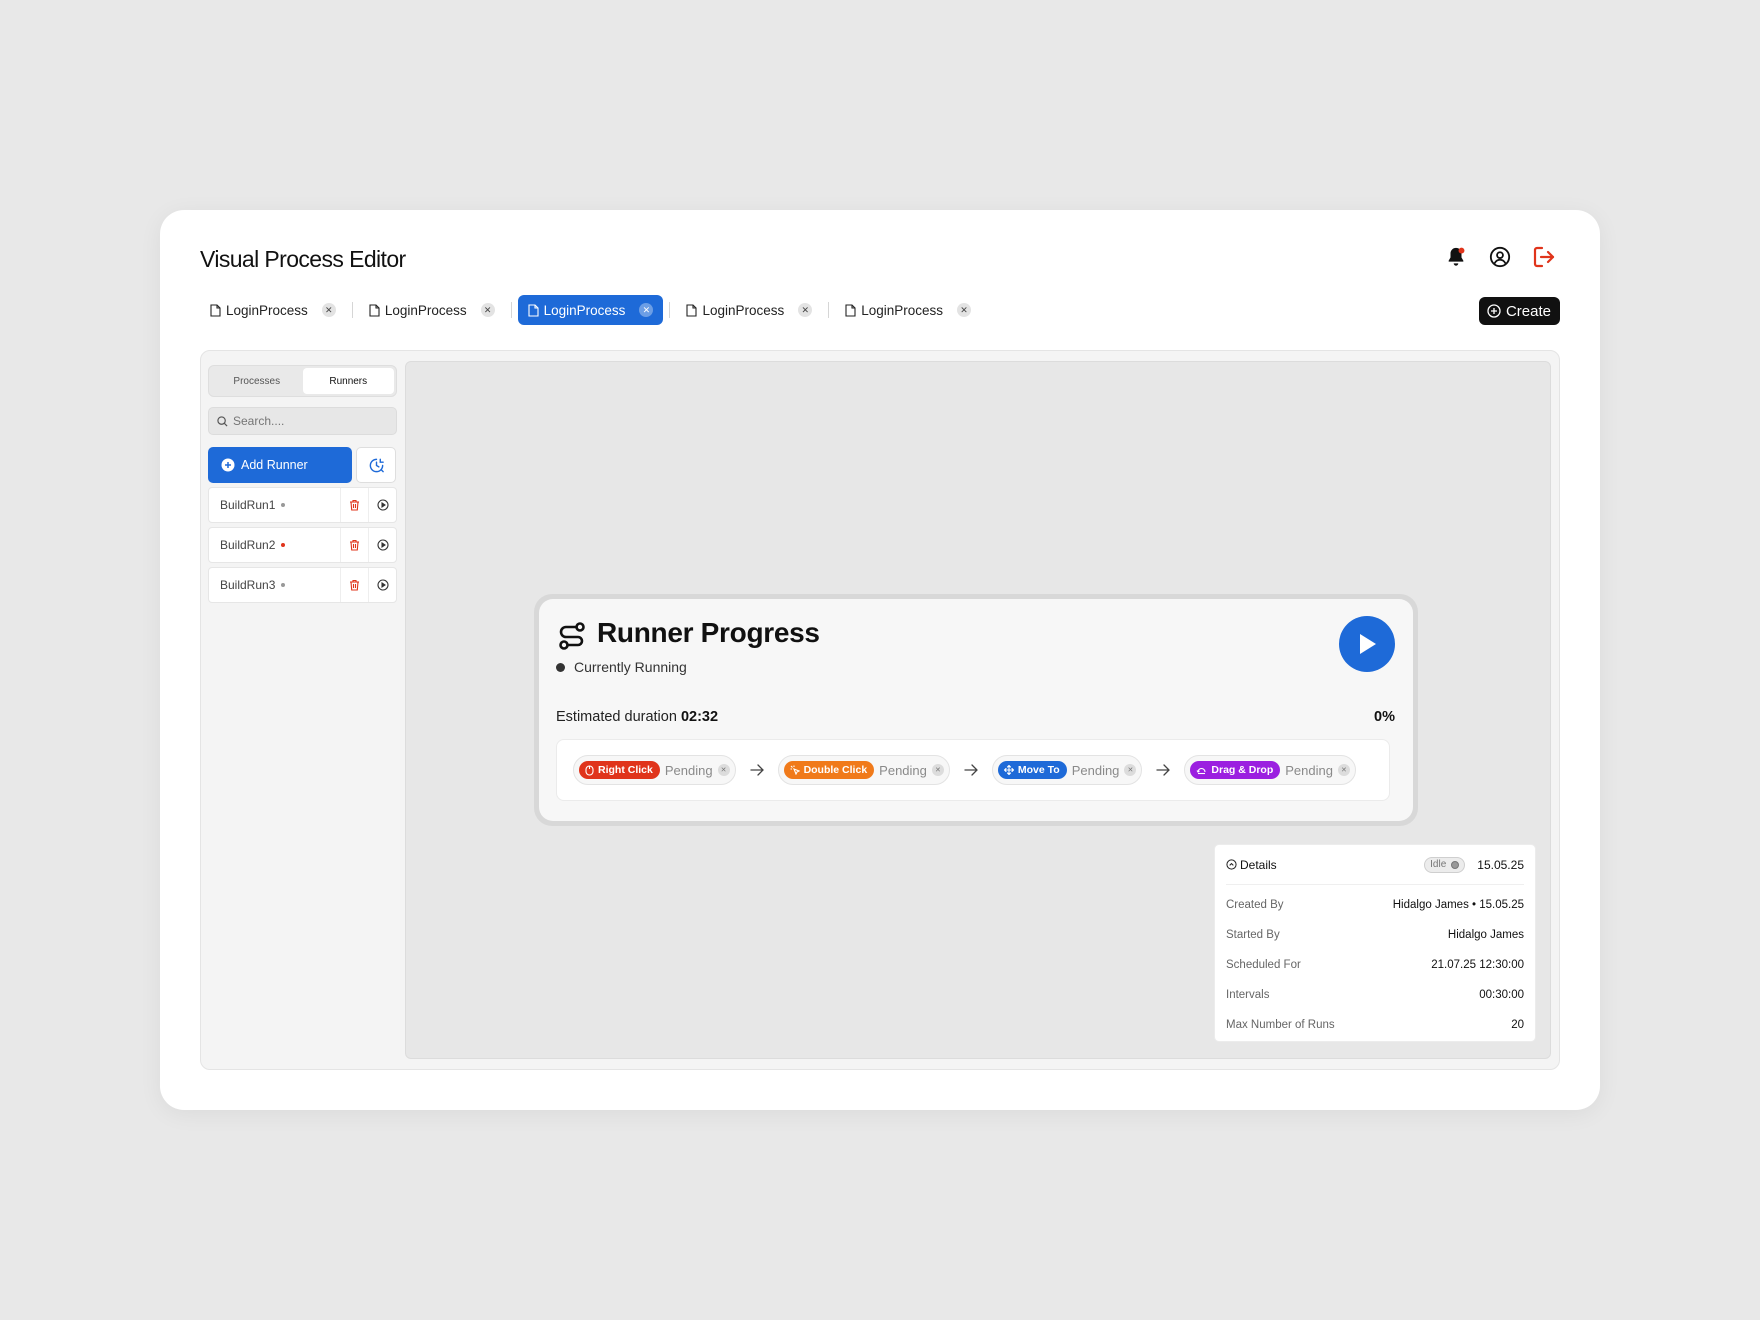  I want to click on tab-loginprocess-2: LoginProcess ✕, so click(432, 310).